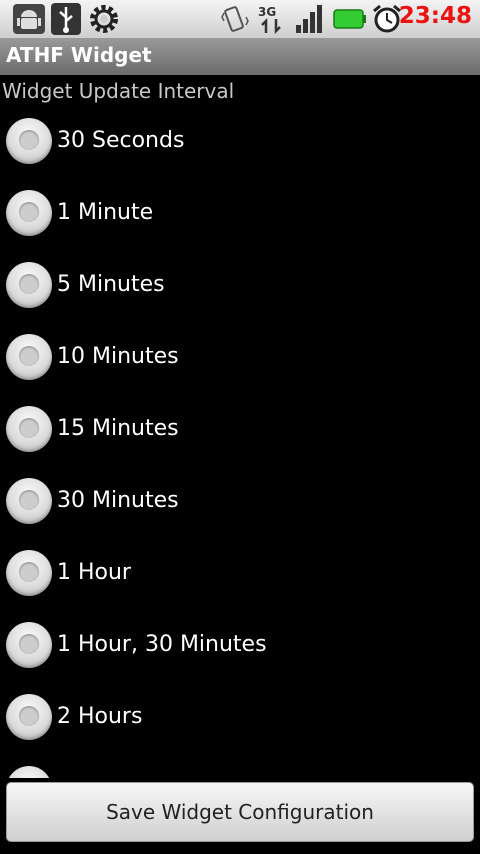 This screenshot has width=480, height=854. Describe the element at coordinates (111, 284) in the screenshot. I see `option-label: 5 Minutes` at that location.